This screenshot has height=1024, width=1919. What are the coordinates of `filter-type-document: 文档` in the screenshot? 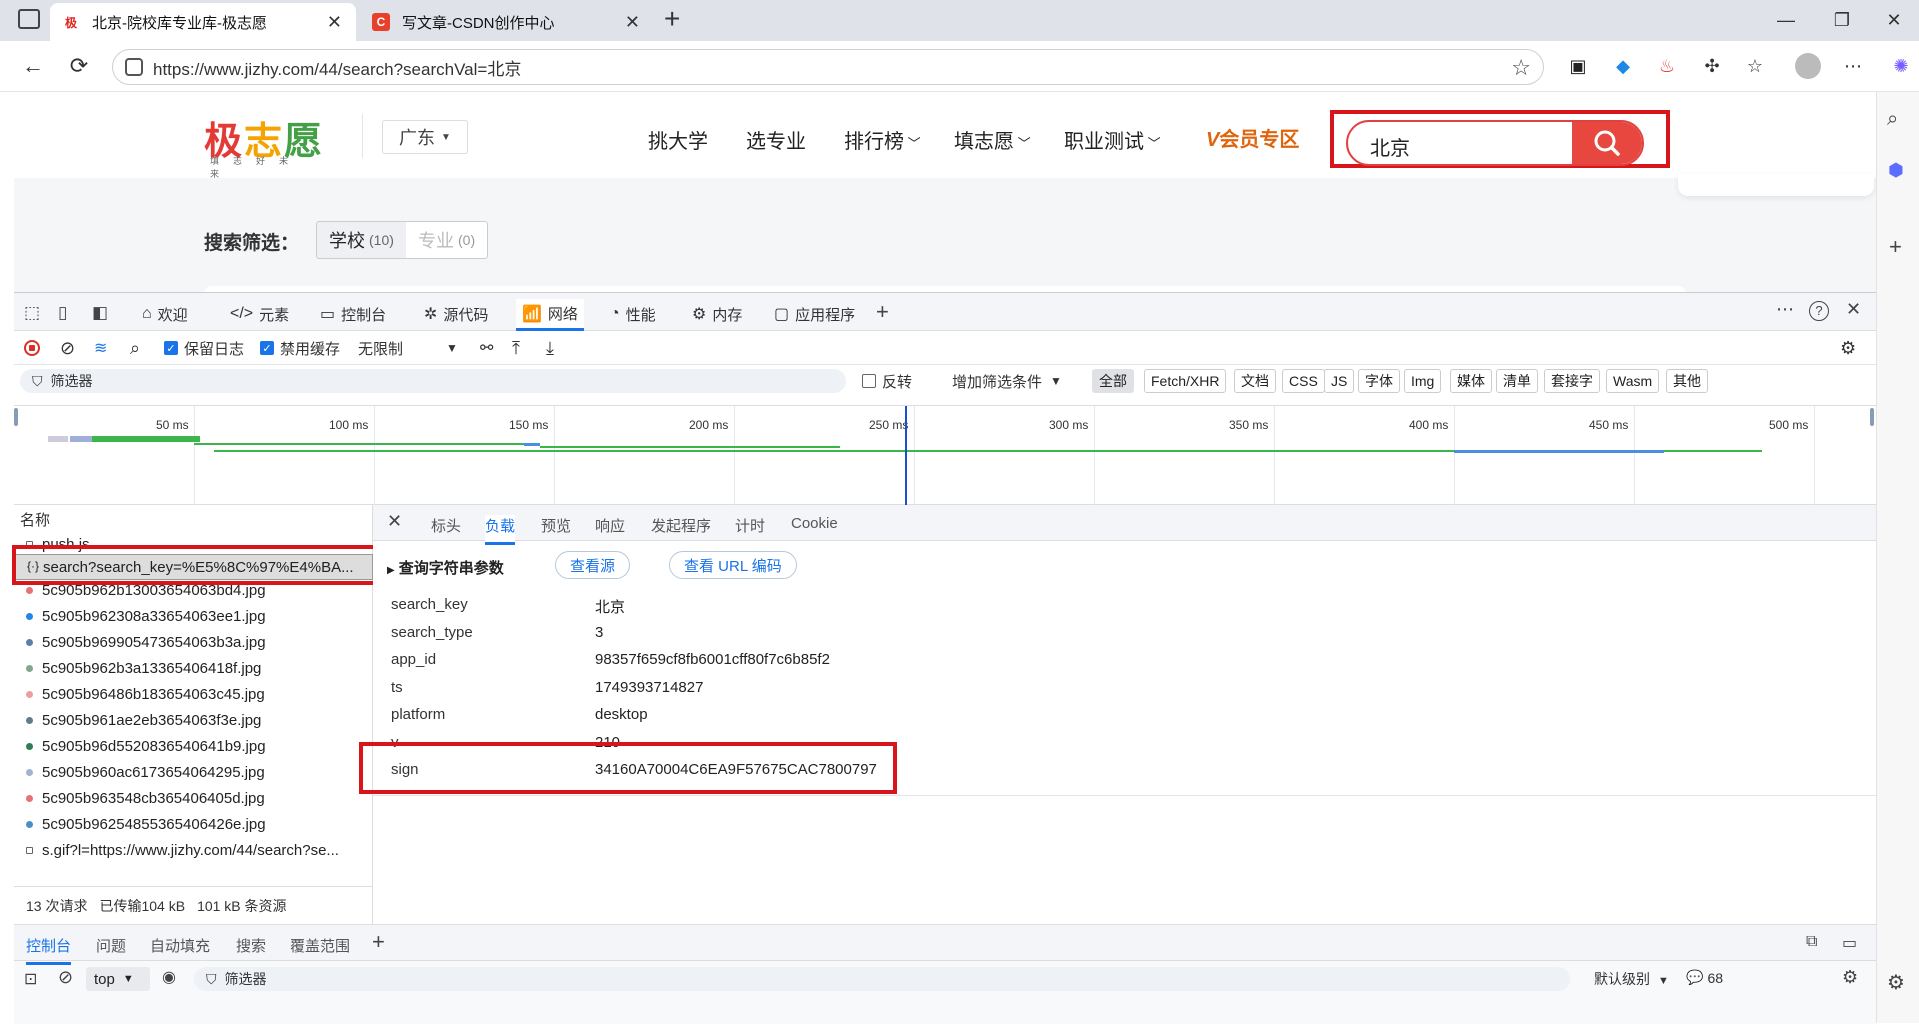 It's located at (1255, 381).